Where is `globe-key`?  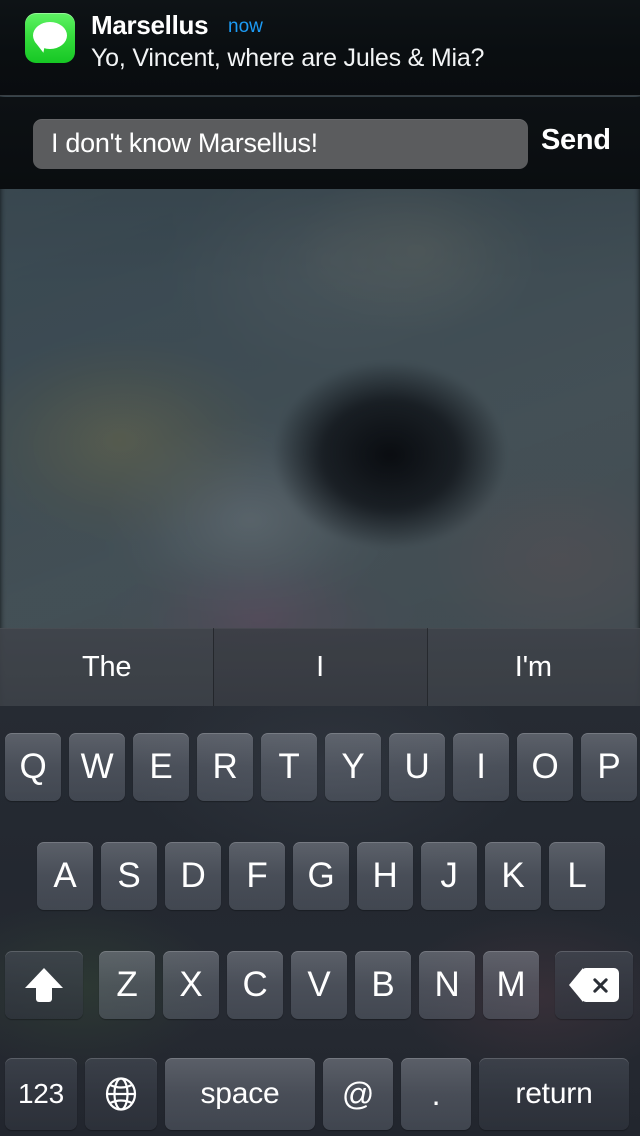 globe-key is located at coordinates (121, 1094).